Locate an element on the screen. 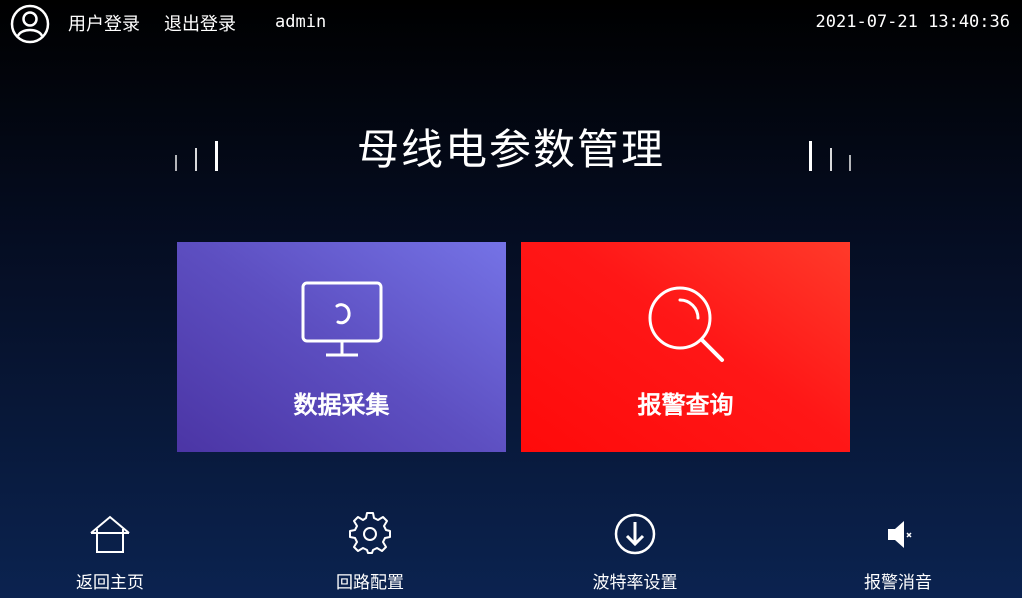 This screenshot has height=598, width=1022. datetime-display: 2021-07-21 13:40:36 is located at coordinates (912, 22).